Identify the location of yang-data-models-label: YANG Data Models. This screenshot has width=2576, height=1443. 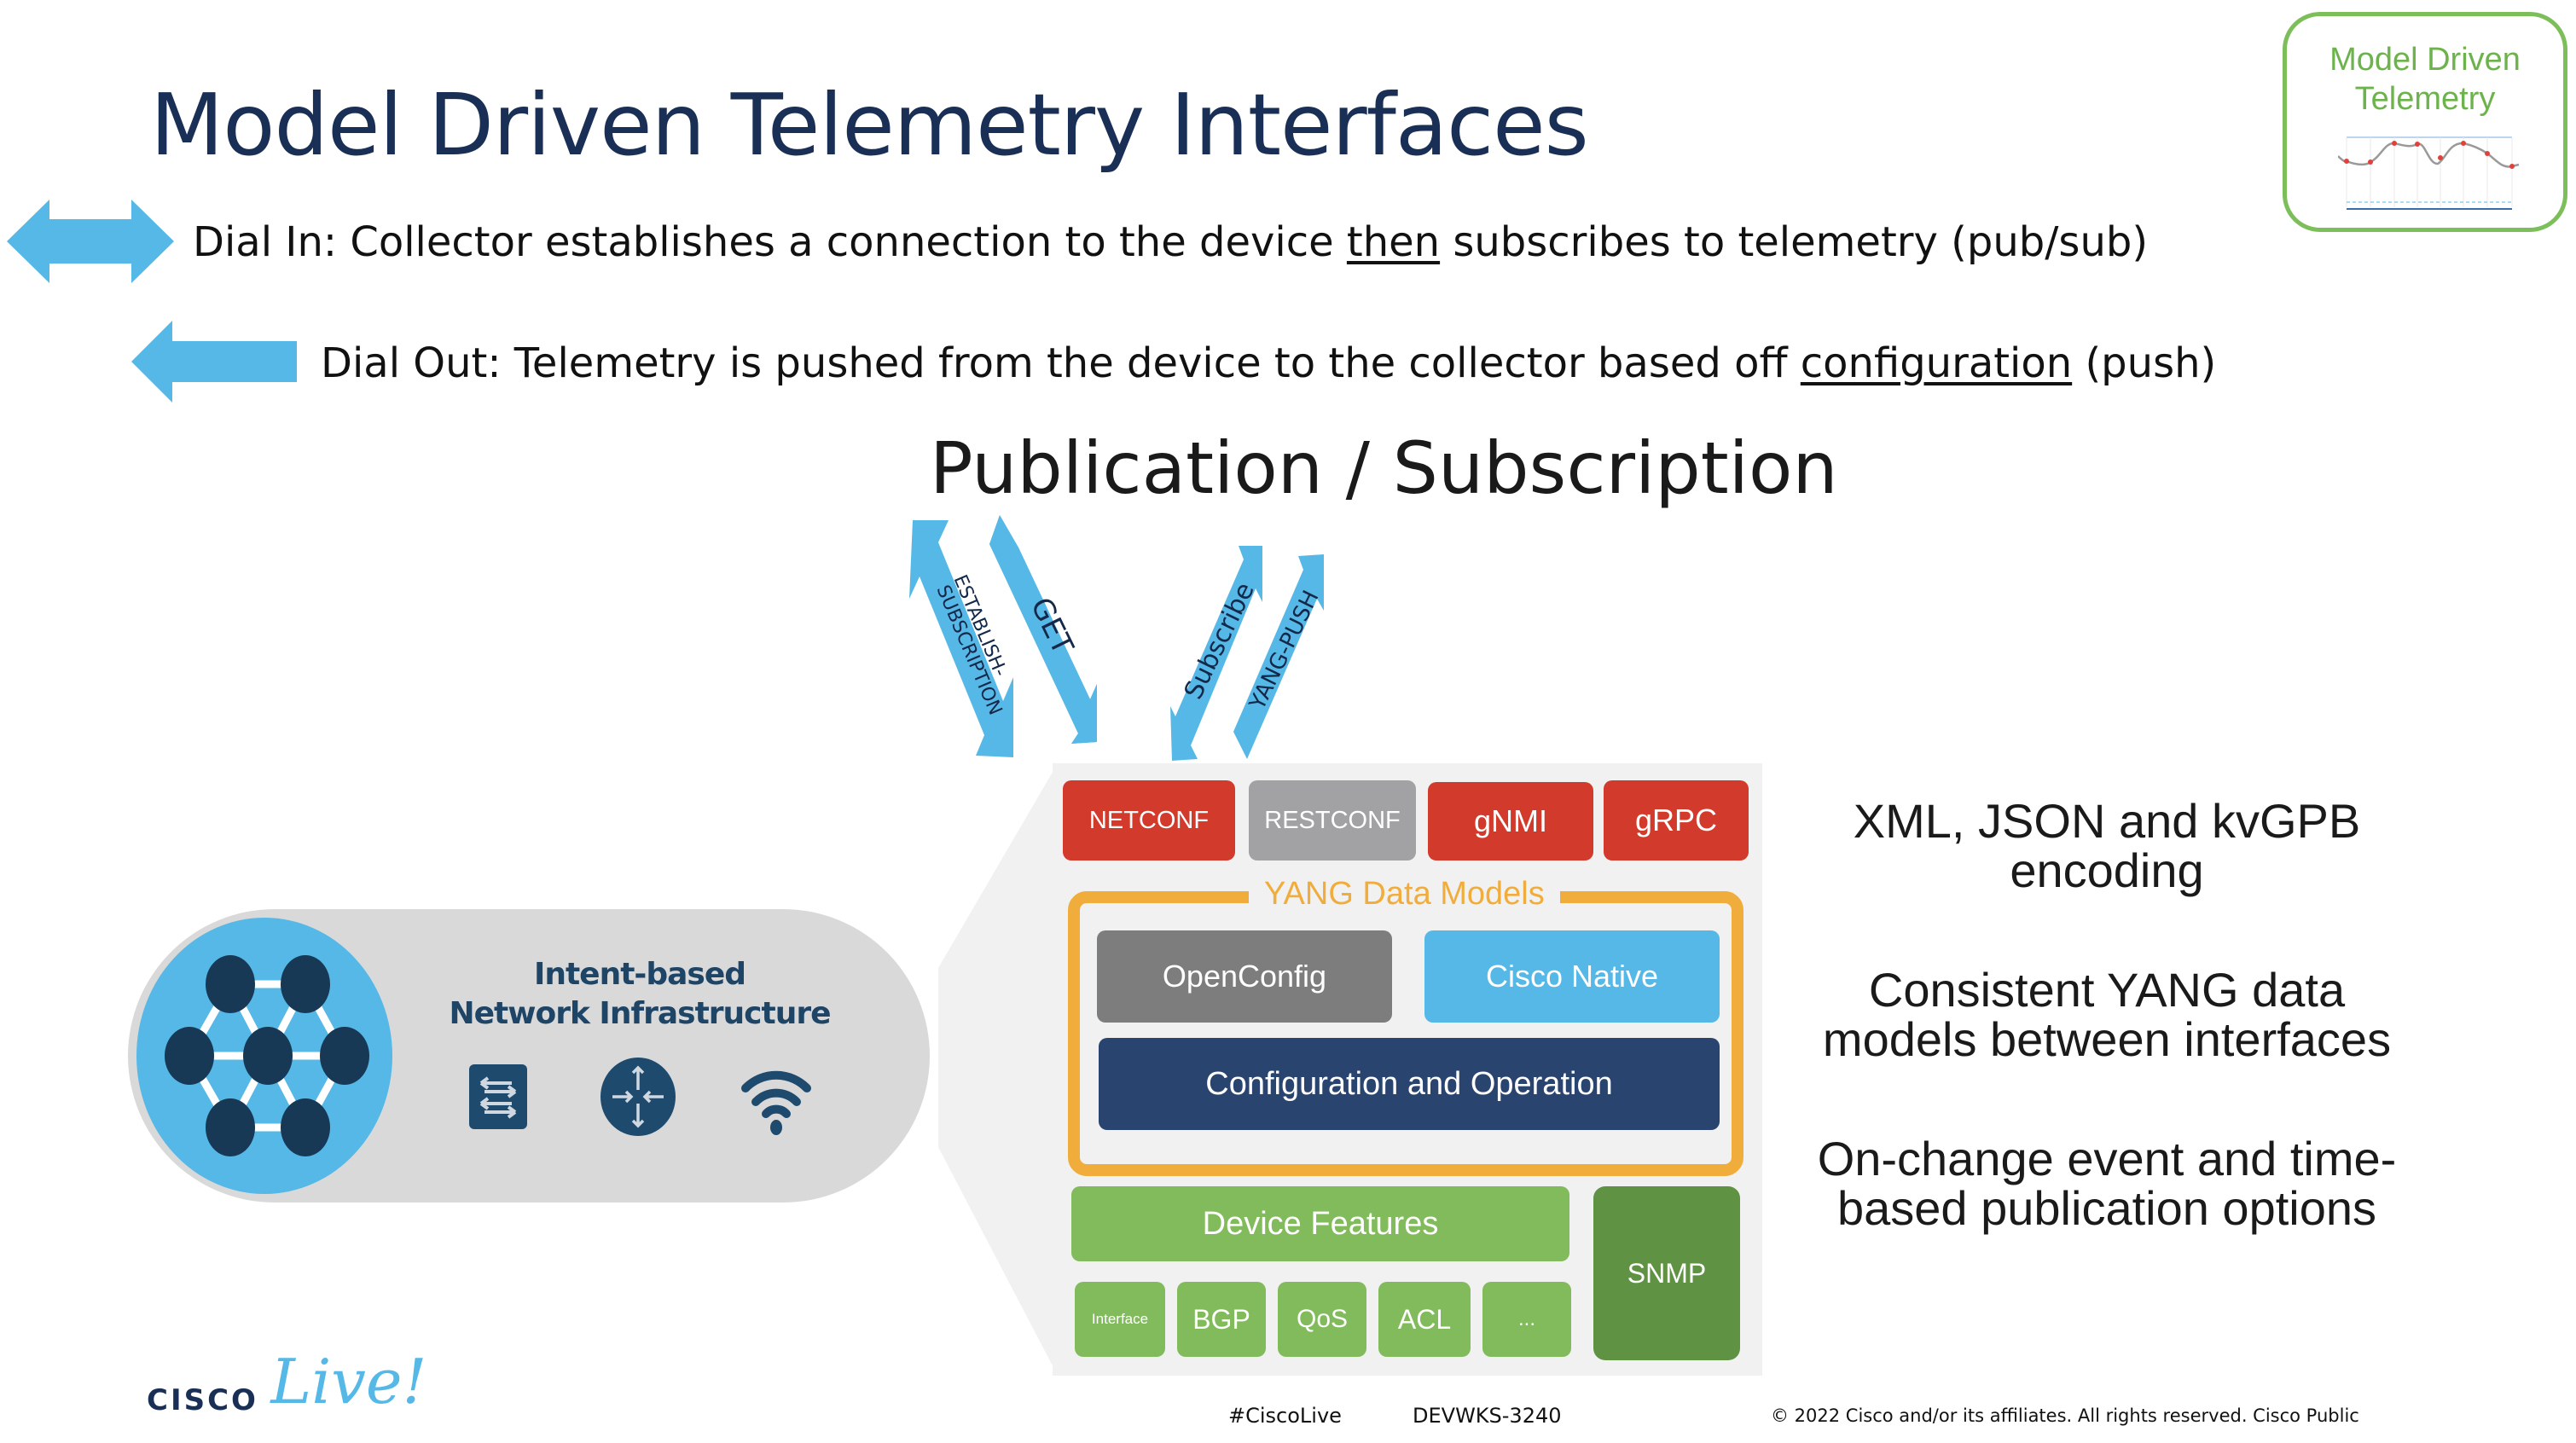
(1404, 895).